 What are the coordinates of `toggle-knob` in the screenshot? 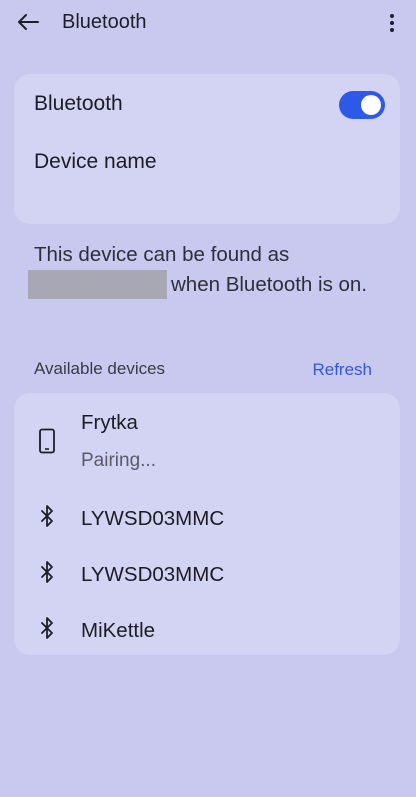 It's located at (371, 105).